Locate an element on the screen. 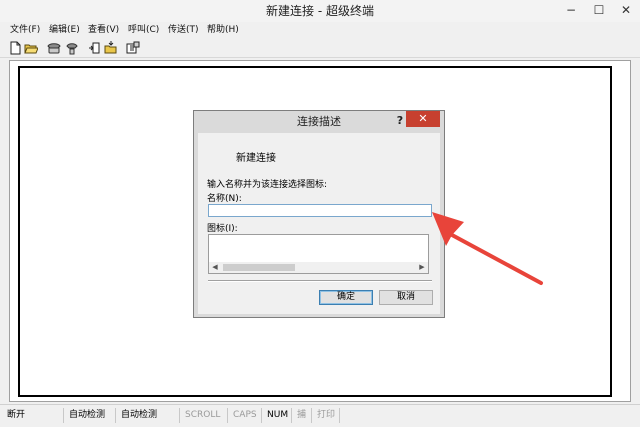 Image resolution: width=640 pixels, height=427 pixels. menu-call: 呼叫(C) is located at coordinates (143, 30).